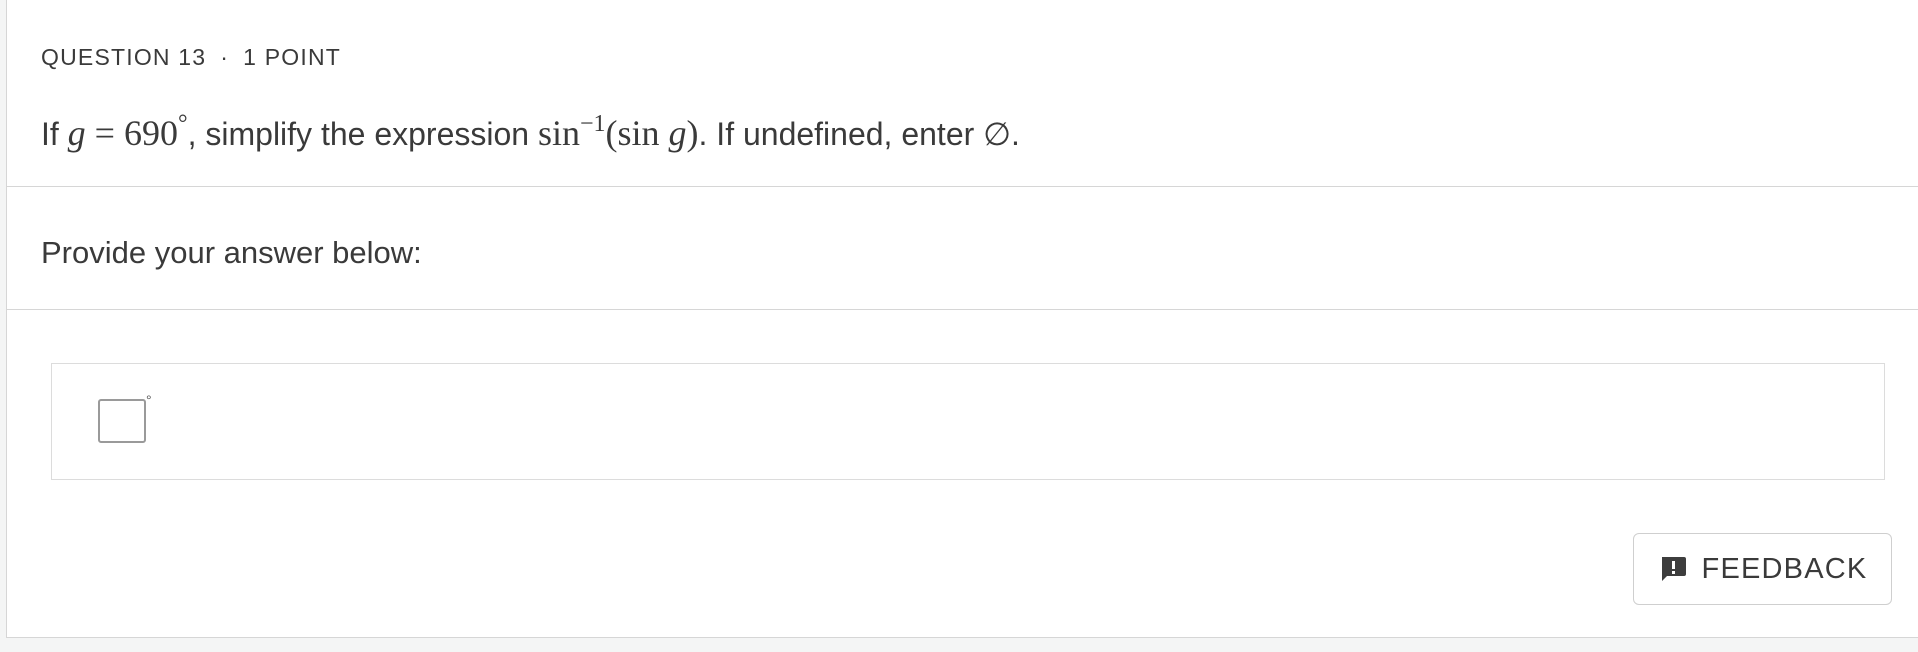  Describe the element at coordinates (592, 124) in the screenshot. I see `math-exponent: −1` at that location.